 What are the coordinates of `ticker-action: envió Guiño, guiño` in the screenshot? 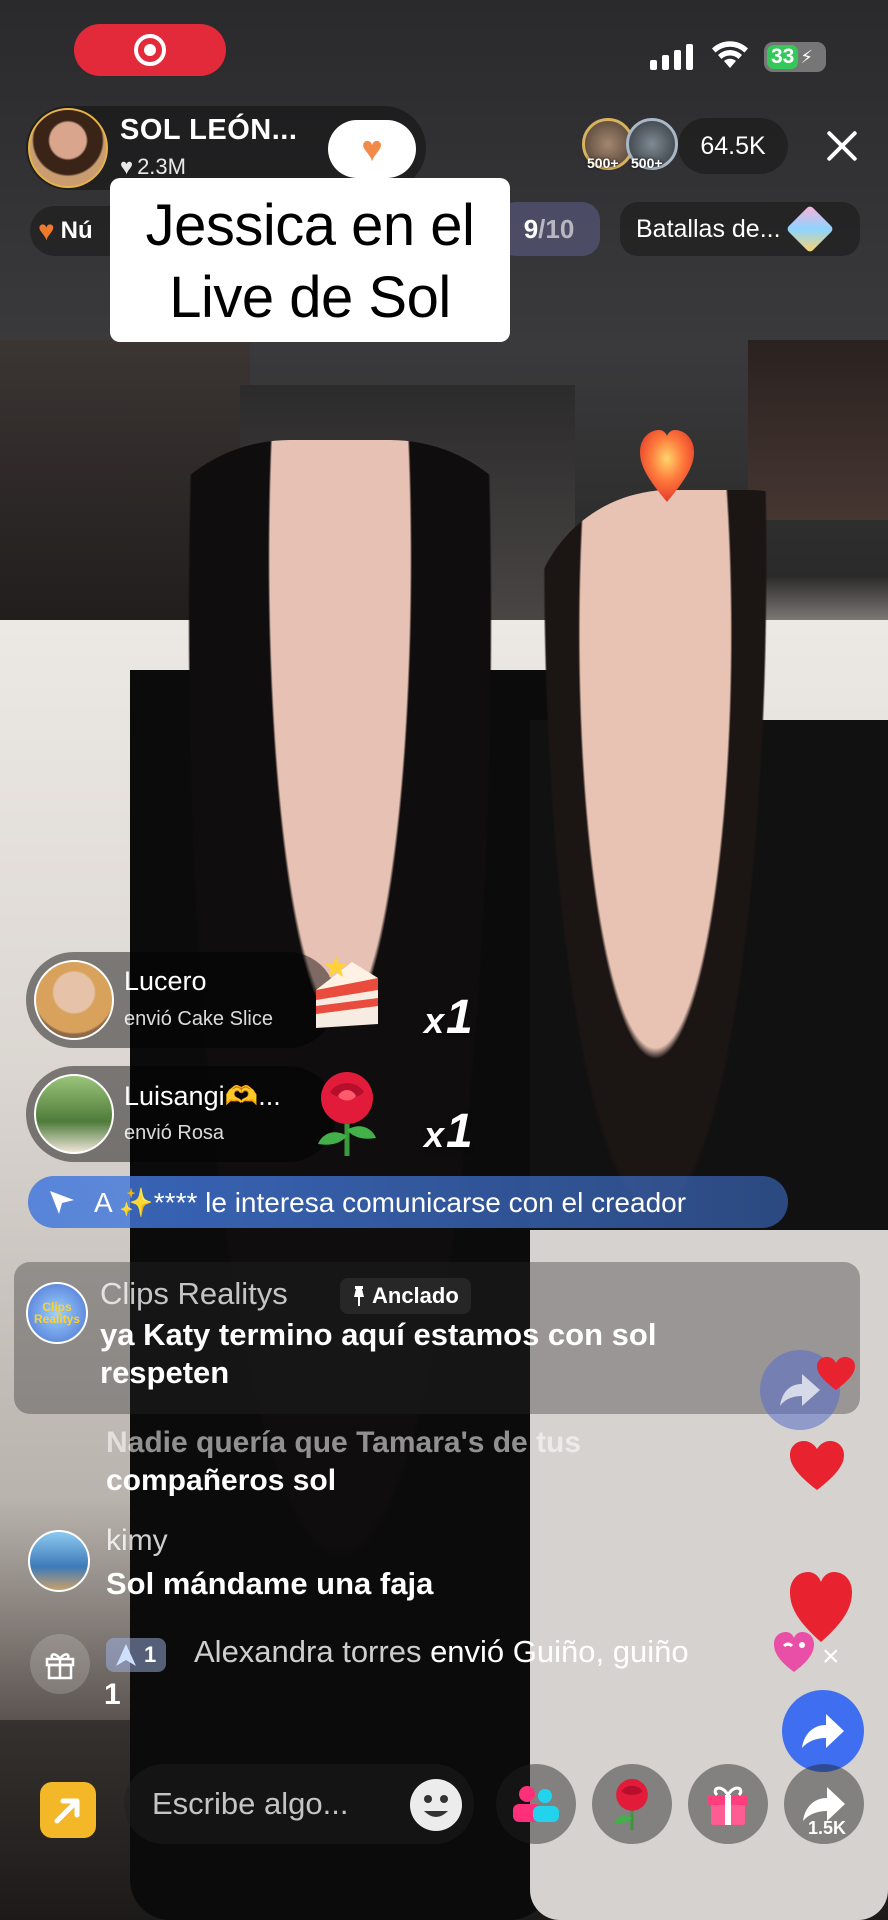 It's located at (555, 1651).